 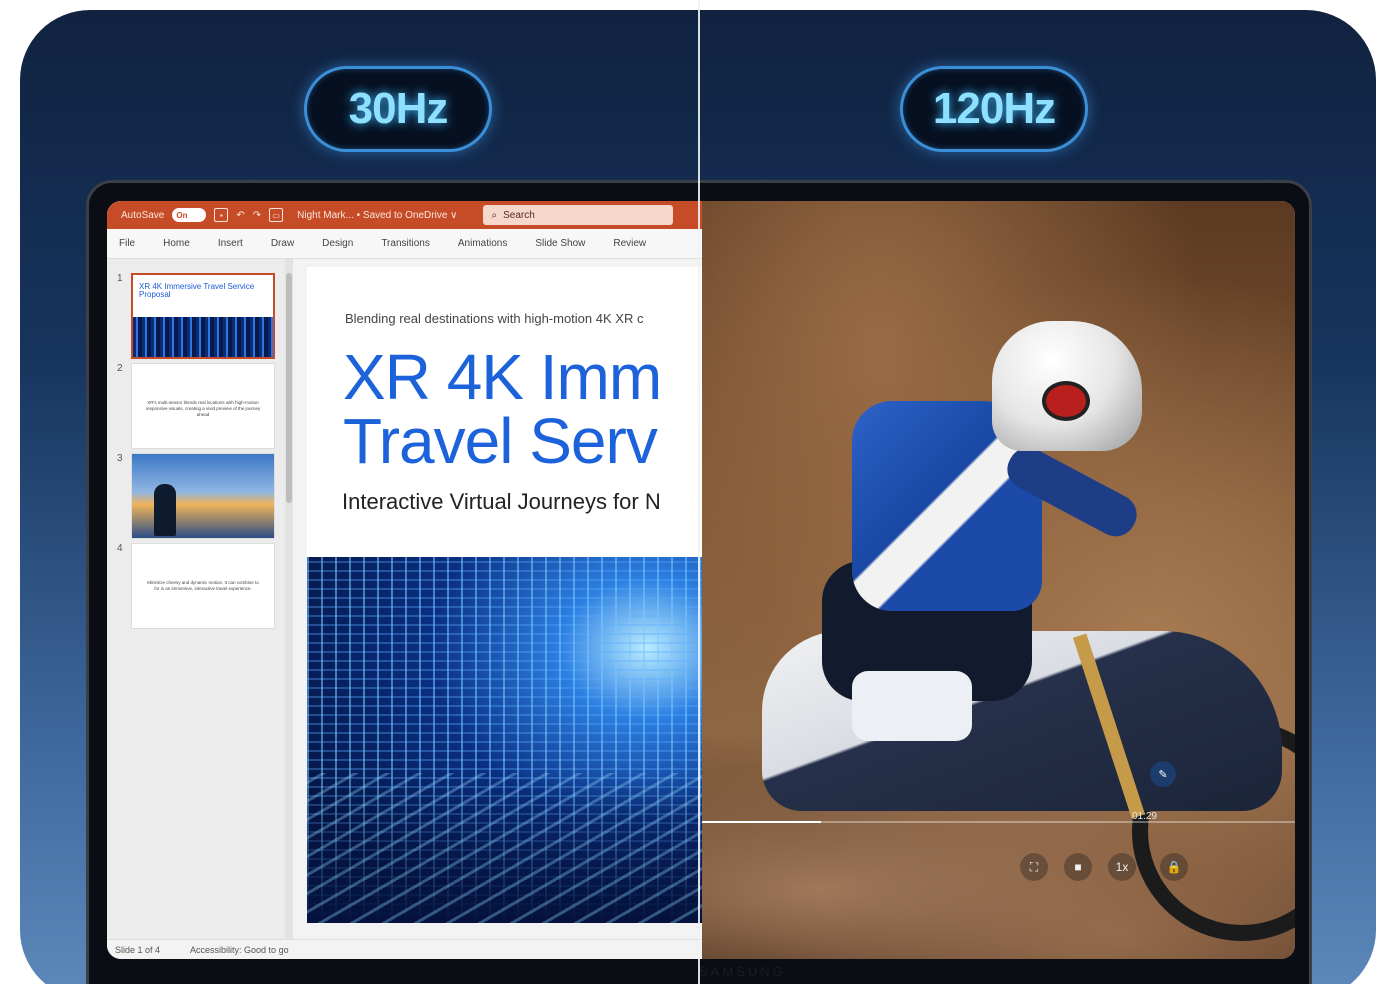 What do you see at coordinates (501, 502) in the screenshot?
I see `slide-subtitle: Interactive Virtual Journeys for N` at bounding box center [501, 502].